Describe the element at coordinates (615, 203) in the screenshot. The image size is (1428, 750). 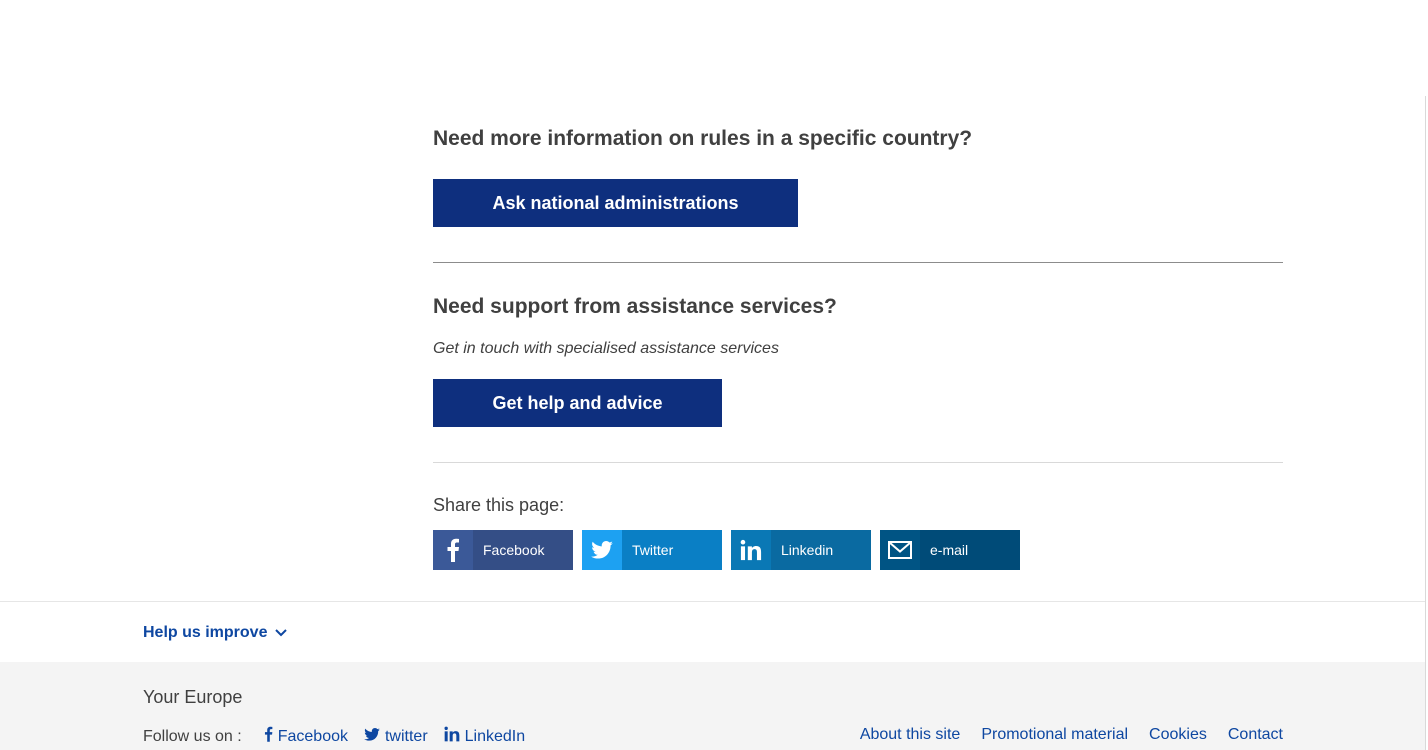
I see `ask-national-administrations-button: Ask national administrations` at that location.